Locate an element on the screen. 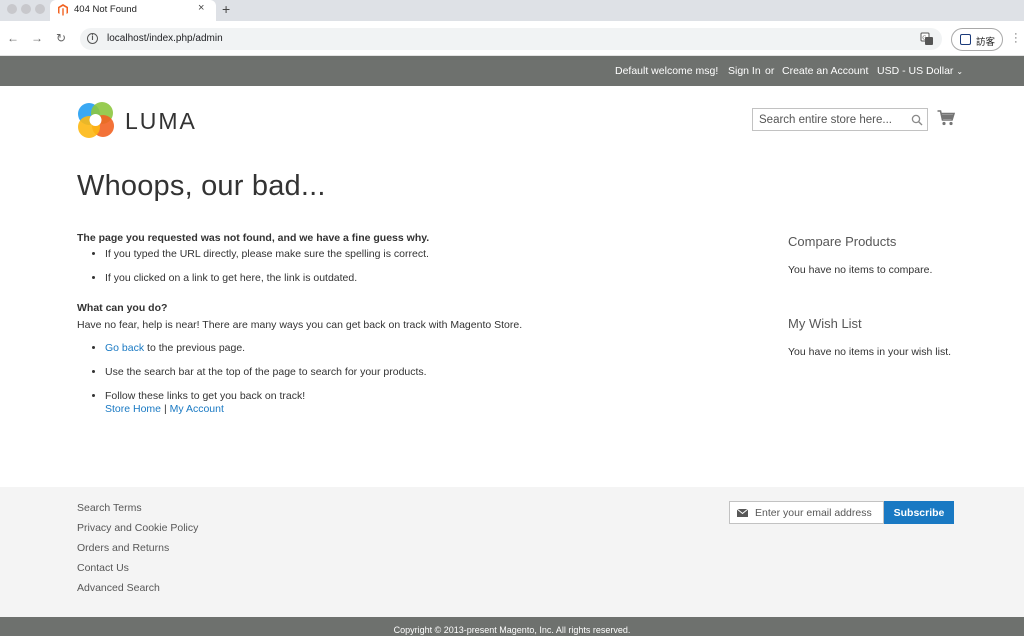 Image resolution: width=1024 pixels, height=636 pixels. footer-link-contact-us: Contact Us is located at coordinates (137, 572).